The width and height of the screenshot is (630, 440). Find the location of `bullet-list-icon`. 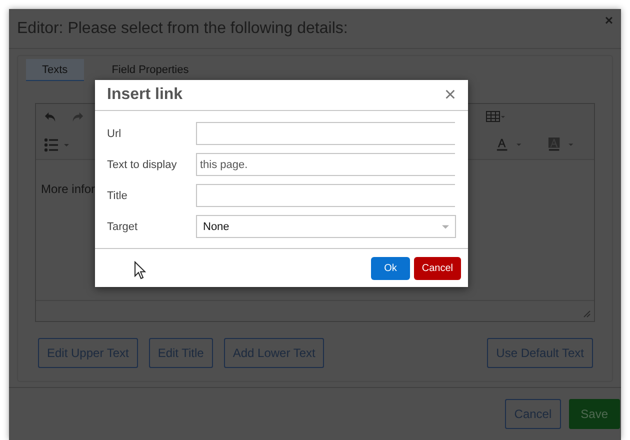

bullet-list-icon is located at coordinates (57, 145).